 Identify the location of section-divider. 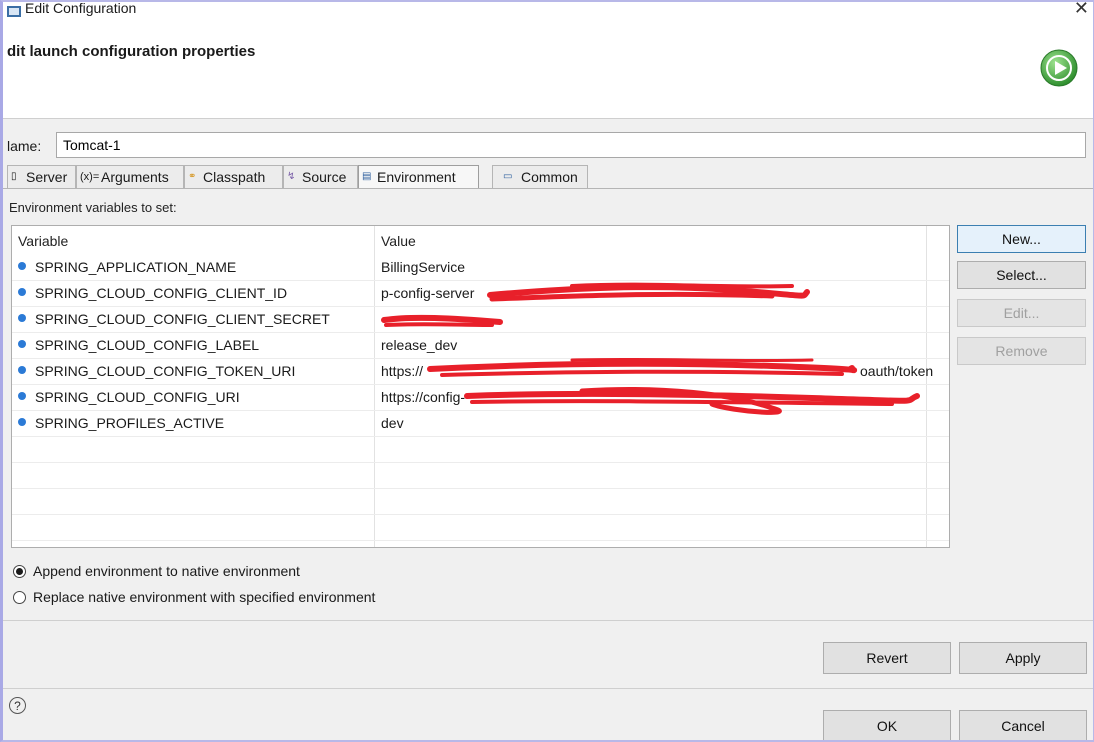
(548, 620).